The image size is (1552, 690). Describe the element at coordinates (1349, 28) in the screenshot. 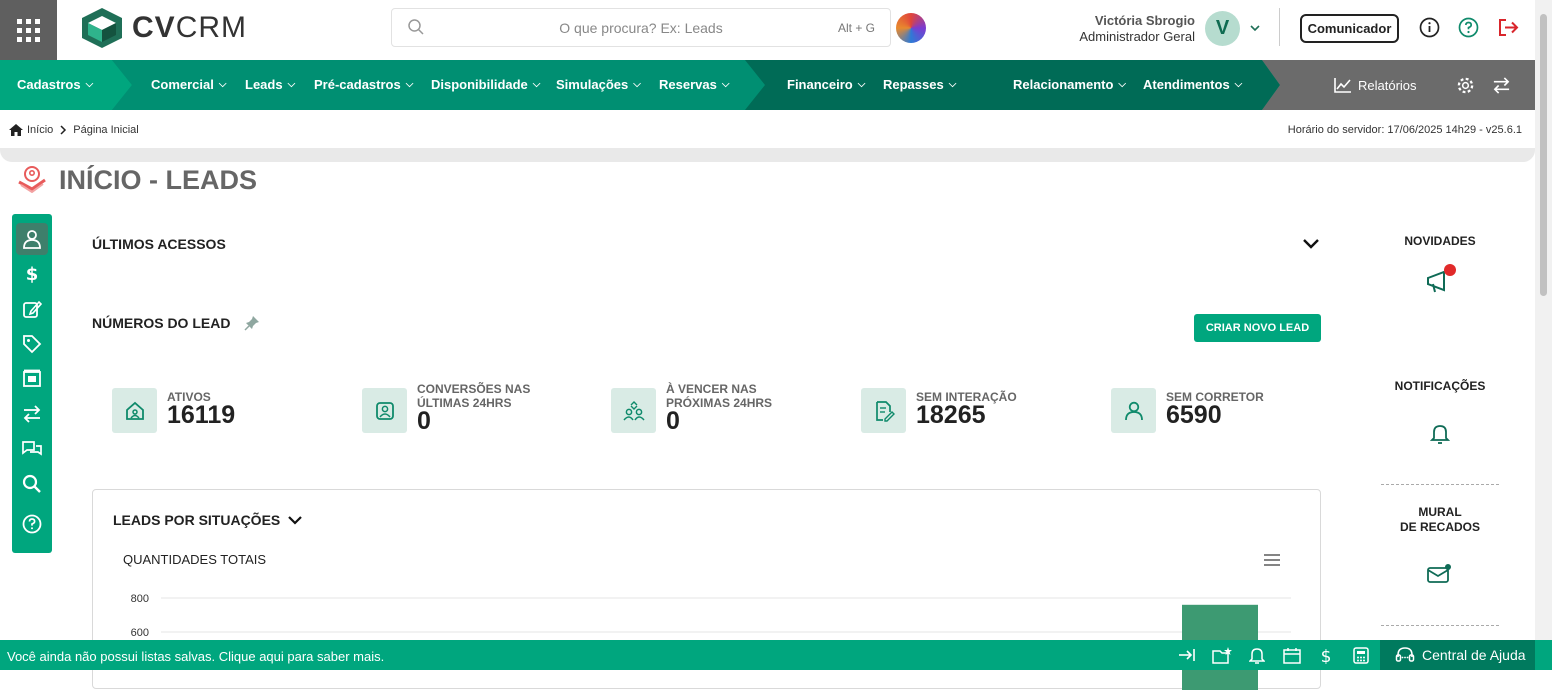

I see `comunicador-button: Comunicador` at that location.